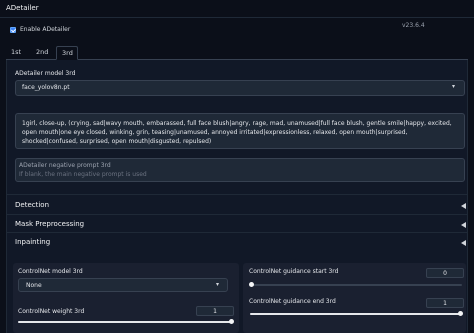 This screenshot has width=474, height=333. What do you see at coordinates (13, 30) in the screenshot?
I see `enable-adetailer-checkbox` at bounding box center [13, 30].